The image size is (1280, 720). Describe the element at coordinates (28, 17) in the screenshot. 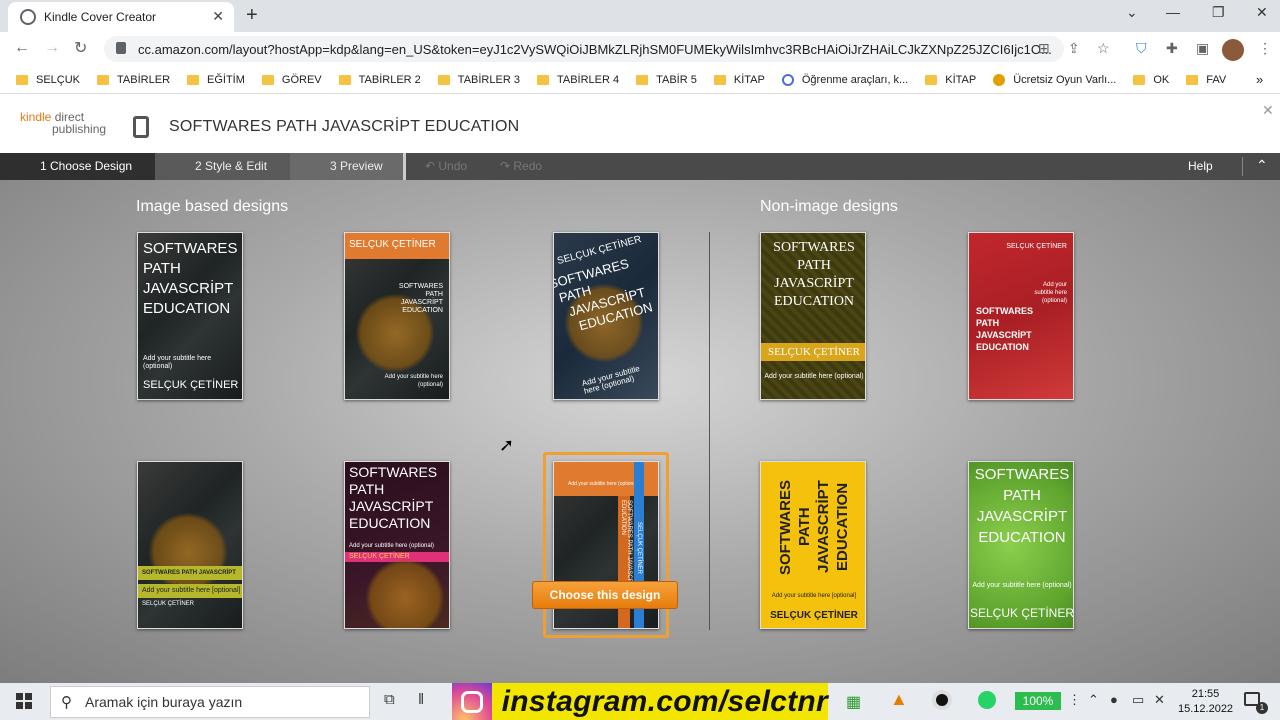

I see `globe-icon` at that location.